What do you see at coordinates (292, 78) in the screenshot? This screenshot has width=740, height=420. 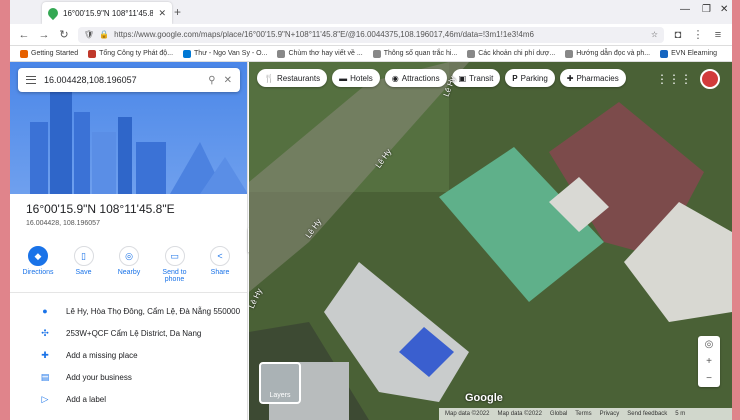 I see `chip-restaurants: 🍴 Restaurants` at bounding box center [292, 78].